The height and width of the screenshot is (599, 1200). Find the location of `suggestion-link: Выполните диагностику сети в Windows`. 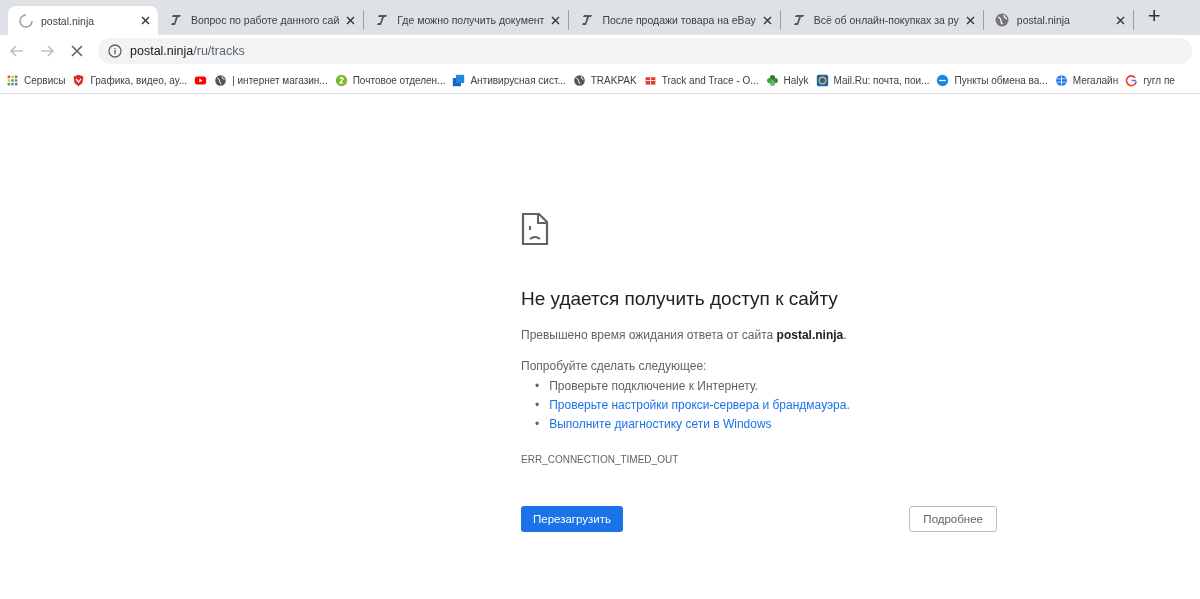

suggestion-link: Выполните диагностику сети в Windows is located at coordinates (660, 424).